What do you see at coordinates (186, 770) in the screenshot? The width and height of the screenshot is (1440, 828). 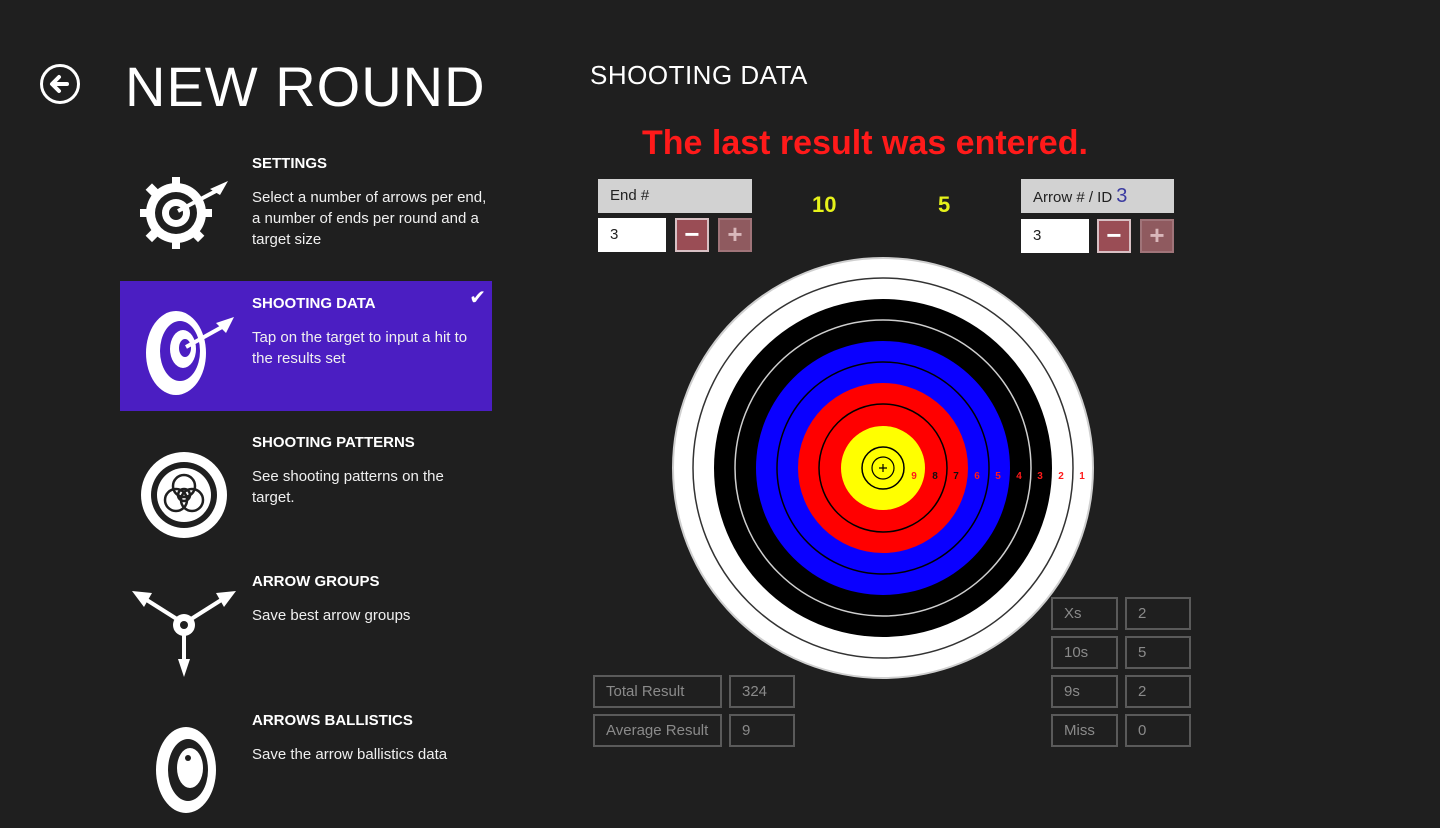 I see `ballistics-target-icon` at bounding box center [186, 770].